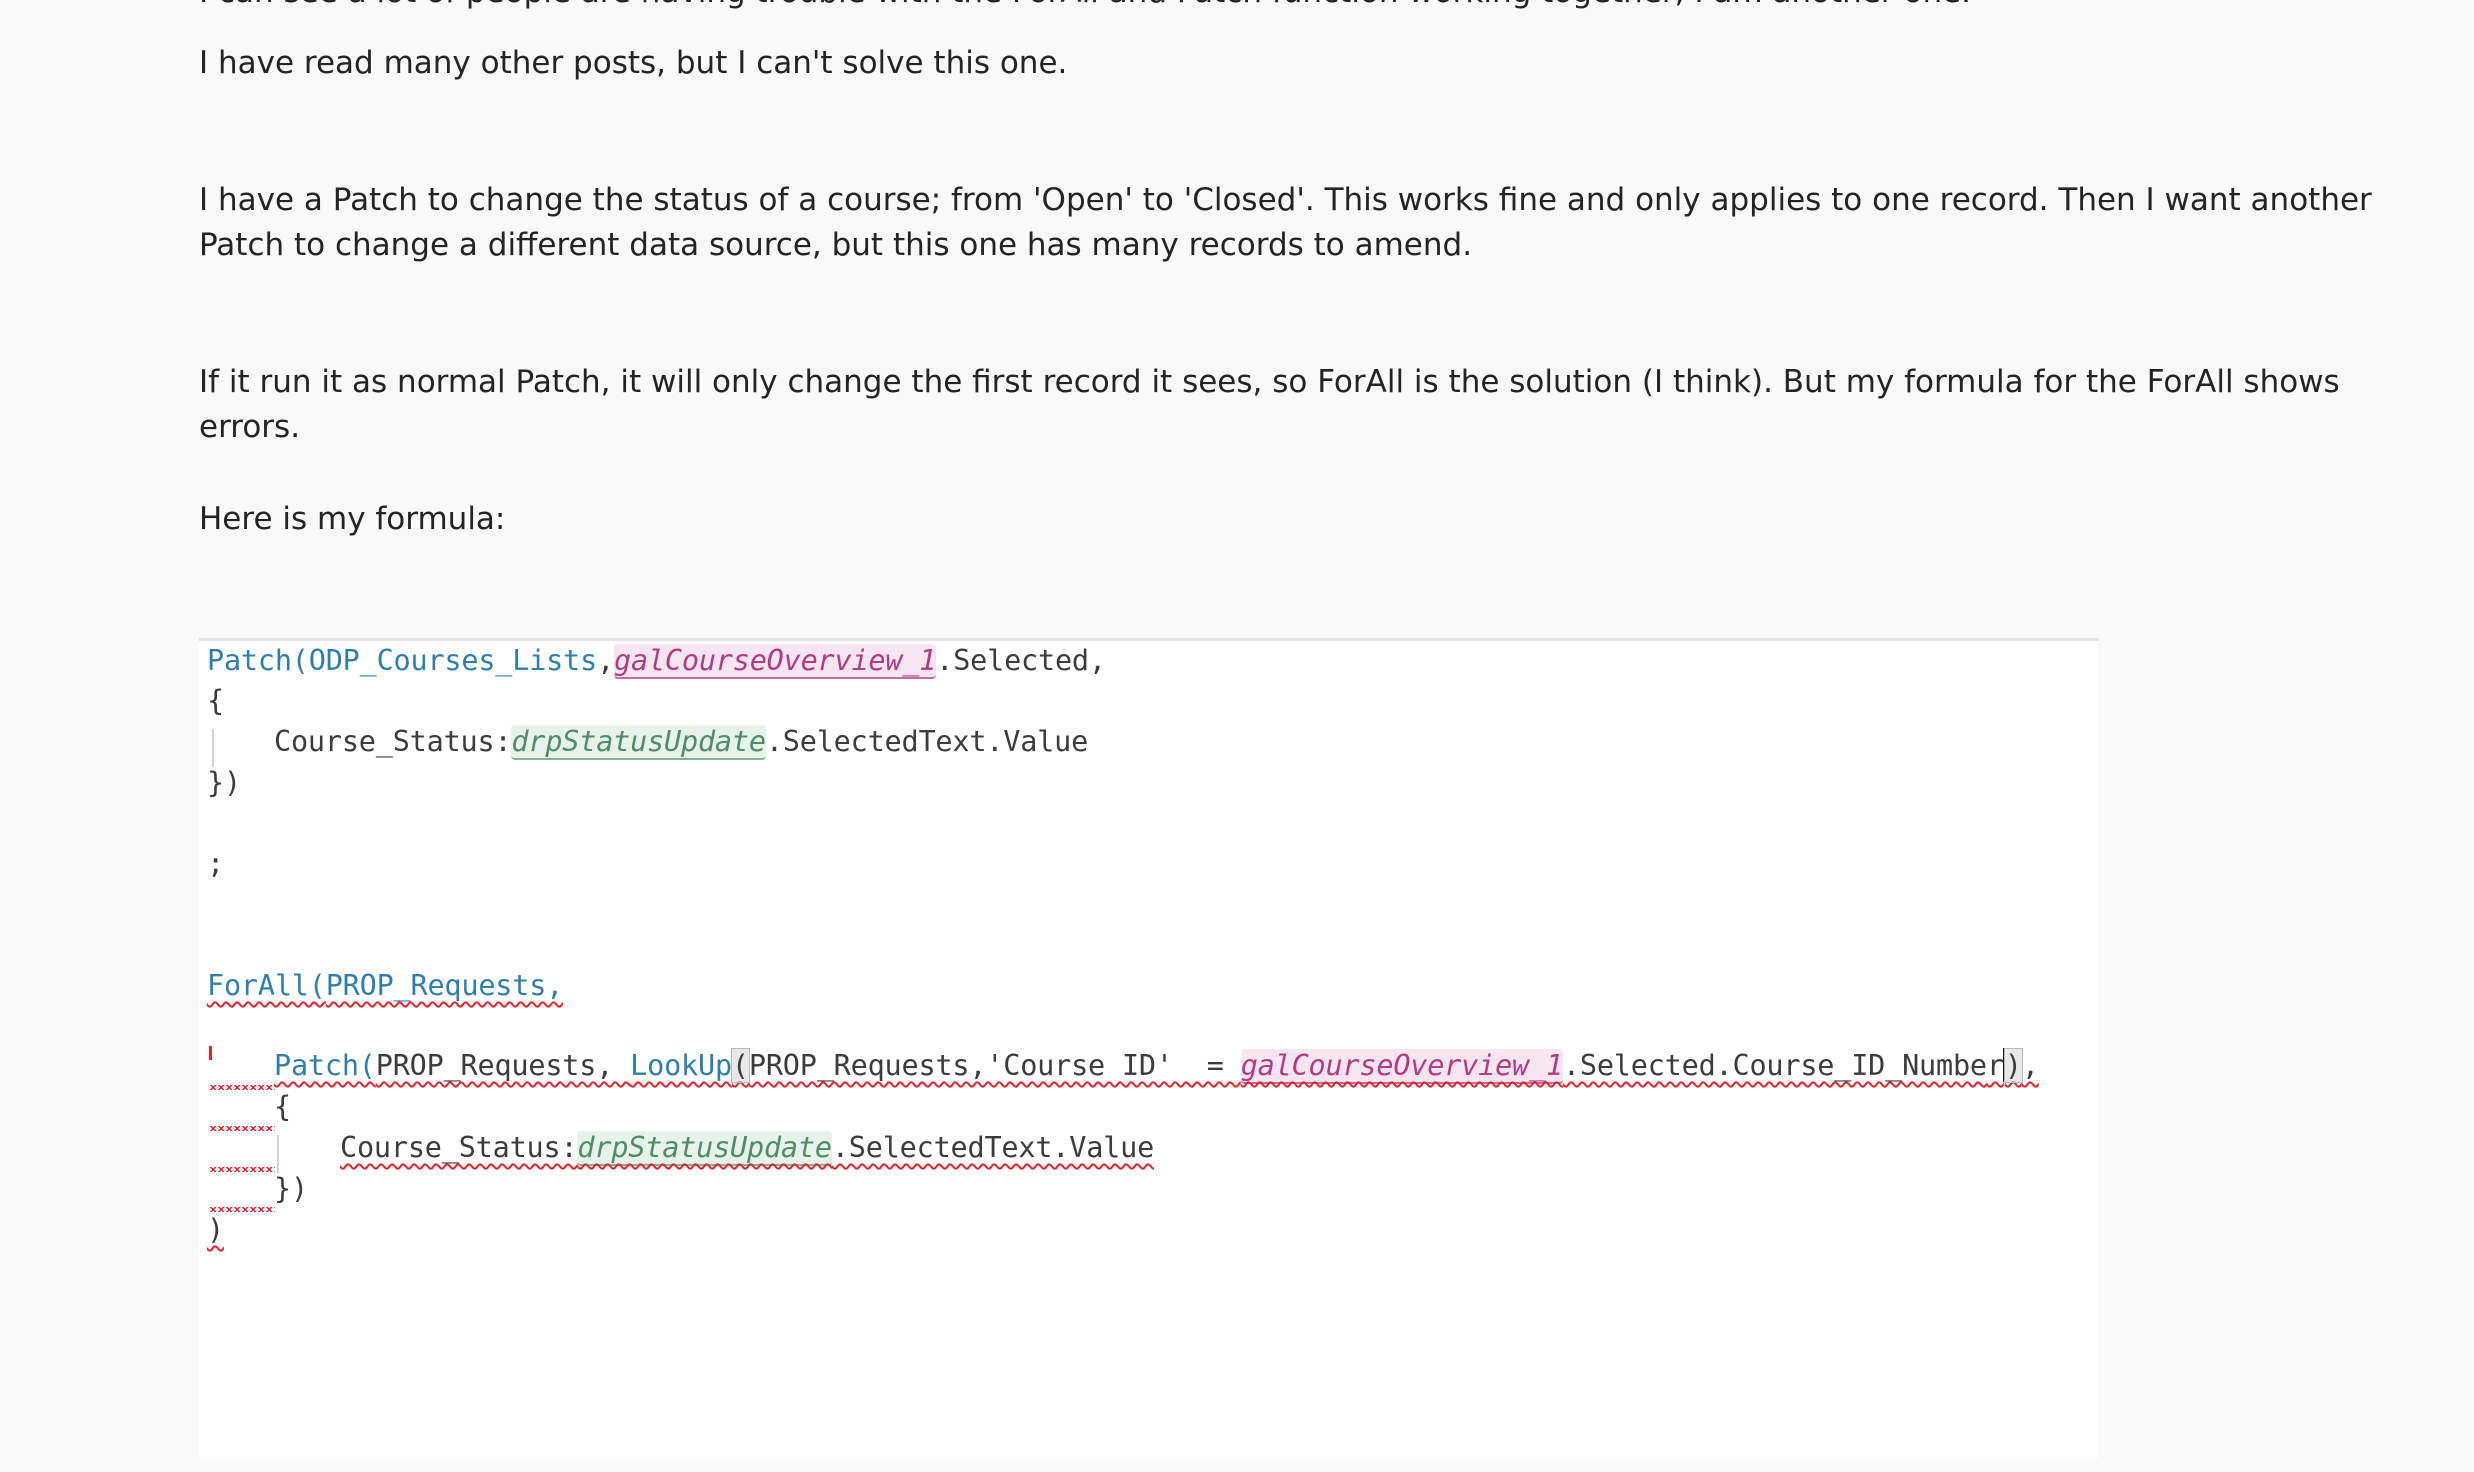 Image resolution: width=2474 pixels, height=1472 pixels. What do you see at coordinates (215, 700) in the screenshot?
I see `code-line-open-brace: {` at bounding box center [215, 700].